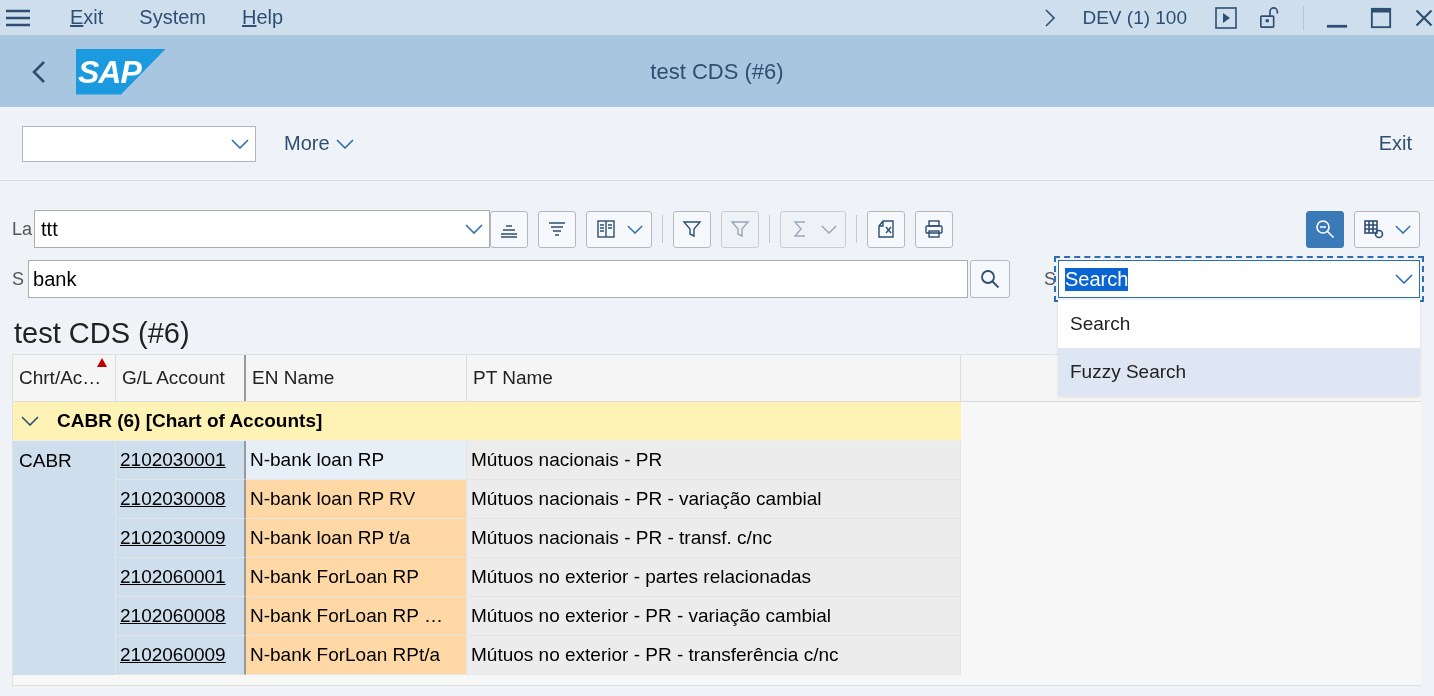 Image resolution: width=1434 pixels, height=696 pixels. What do you see at coordinates (714, 538) in the screenshot?
I see `table-cell: Mútuos nacionais - PR - transf. c/nc` at bounding box center [714, 538].